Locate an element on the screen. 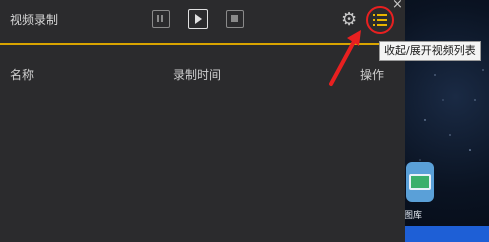  annotation-arrow is located at coordinates (345, 58).